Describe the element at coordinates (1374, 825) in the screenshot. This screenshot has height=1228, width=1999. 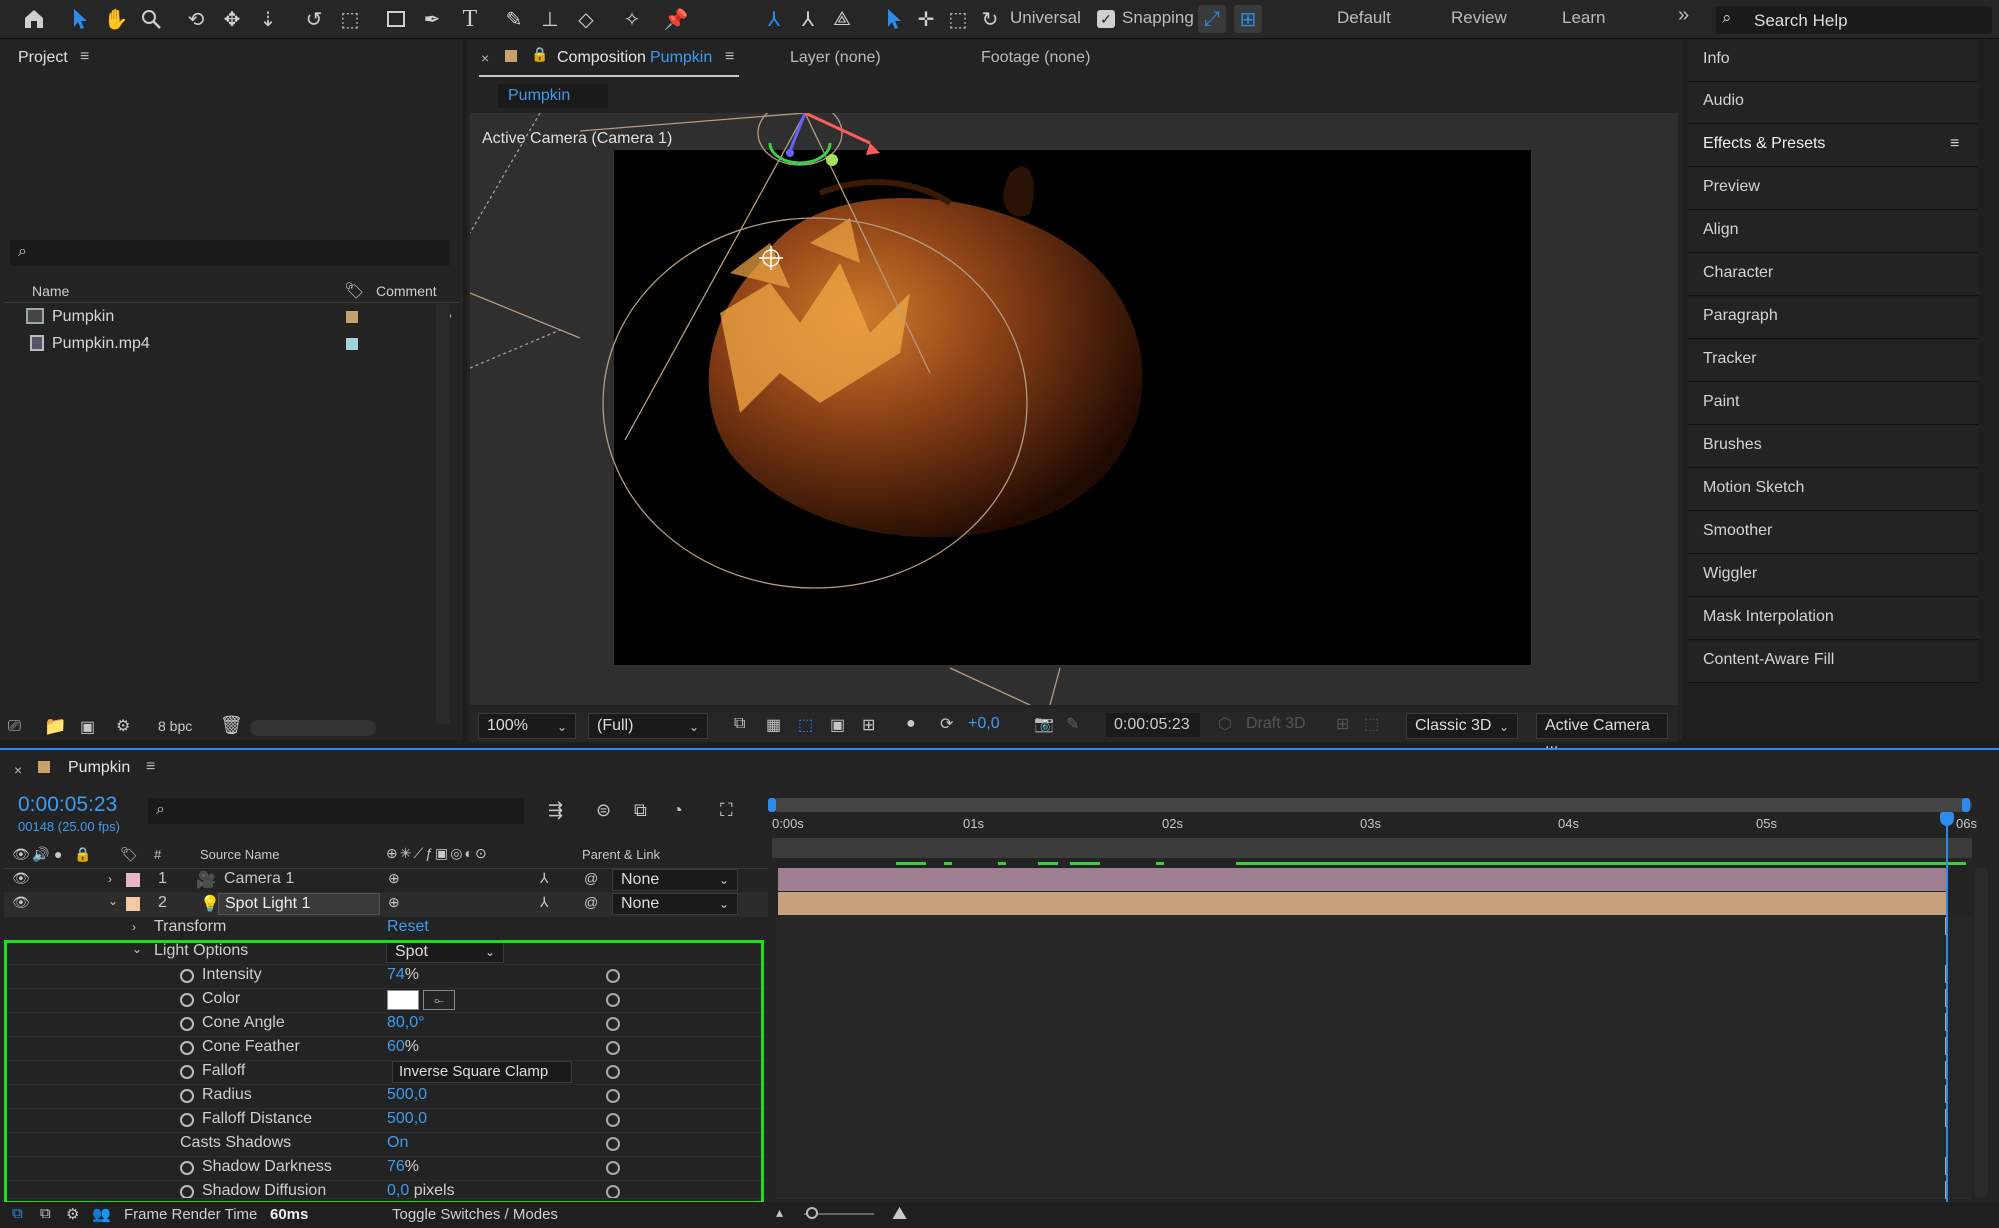
I see `time-ruler: 0:00s 01s 02s 03s 04s 05s 06s` at that location.